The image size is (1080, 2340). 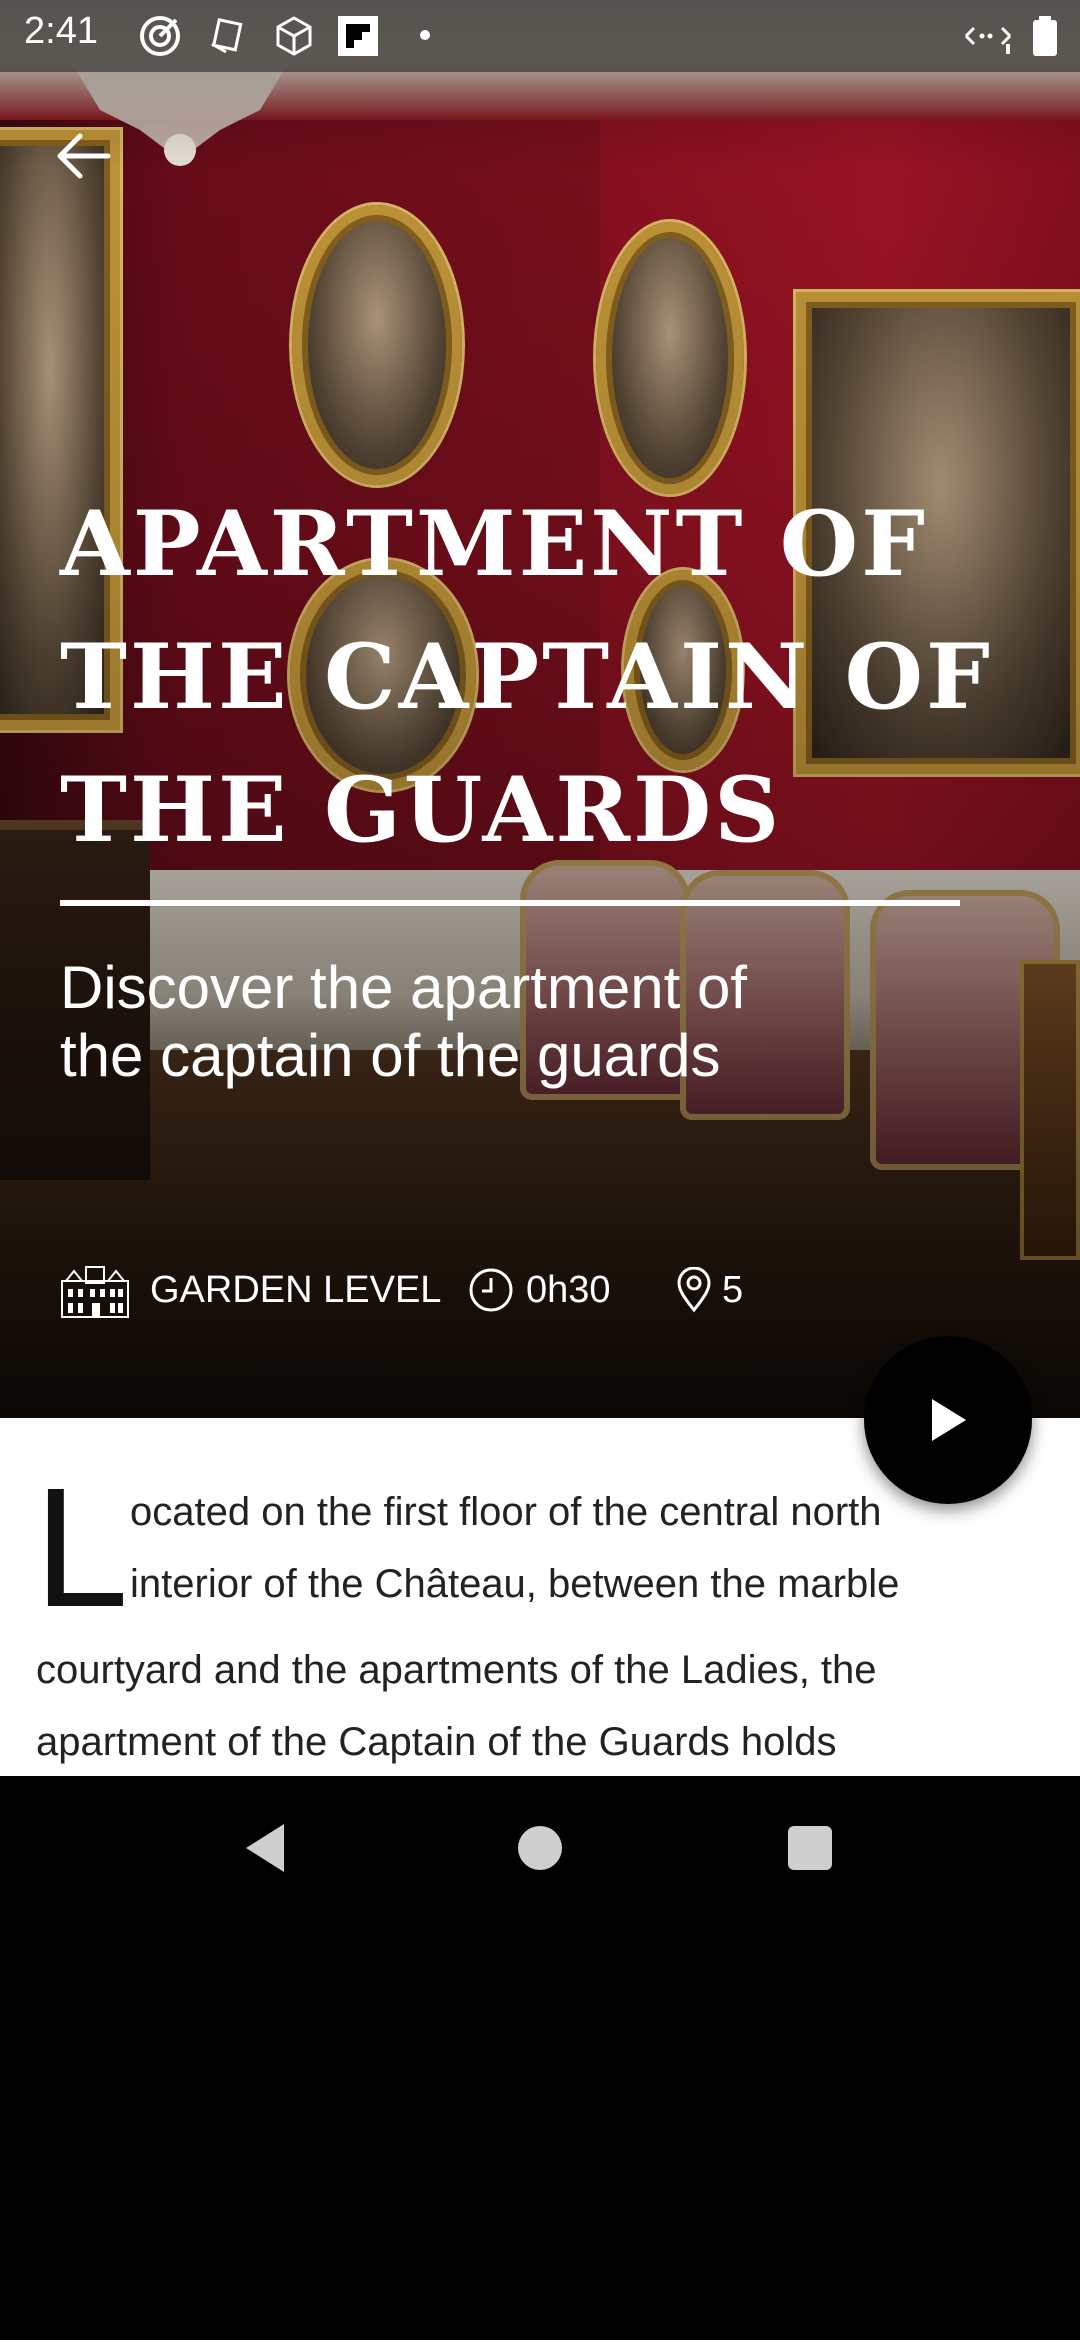 I want to click on puzzle-app-icon, so click(x=227, y=36).